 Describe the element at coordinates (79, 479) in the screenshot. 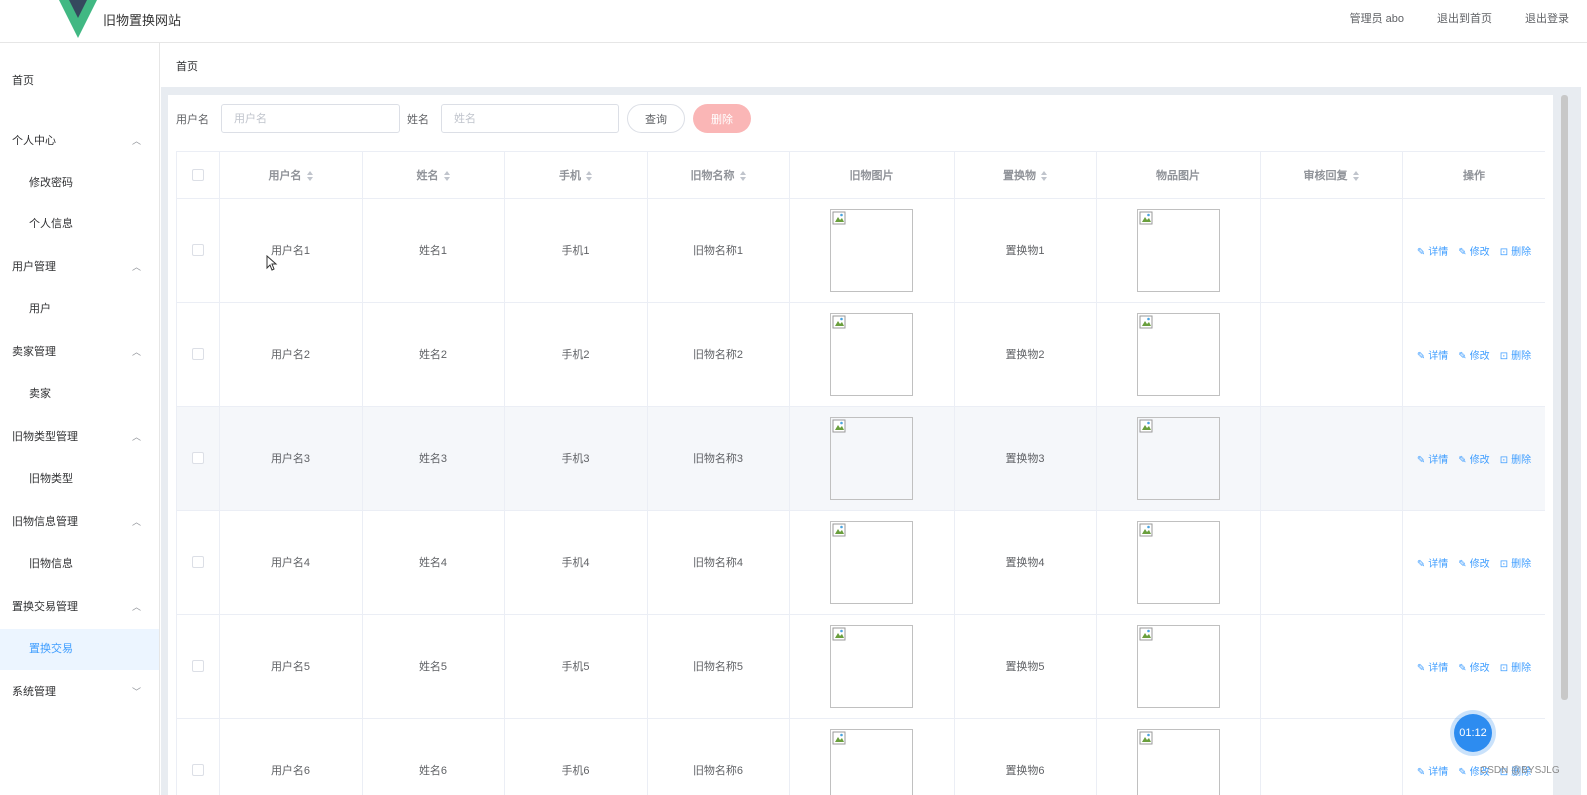

I see `sidebar-item: 旧物类型` at that location.